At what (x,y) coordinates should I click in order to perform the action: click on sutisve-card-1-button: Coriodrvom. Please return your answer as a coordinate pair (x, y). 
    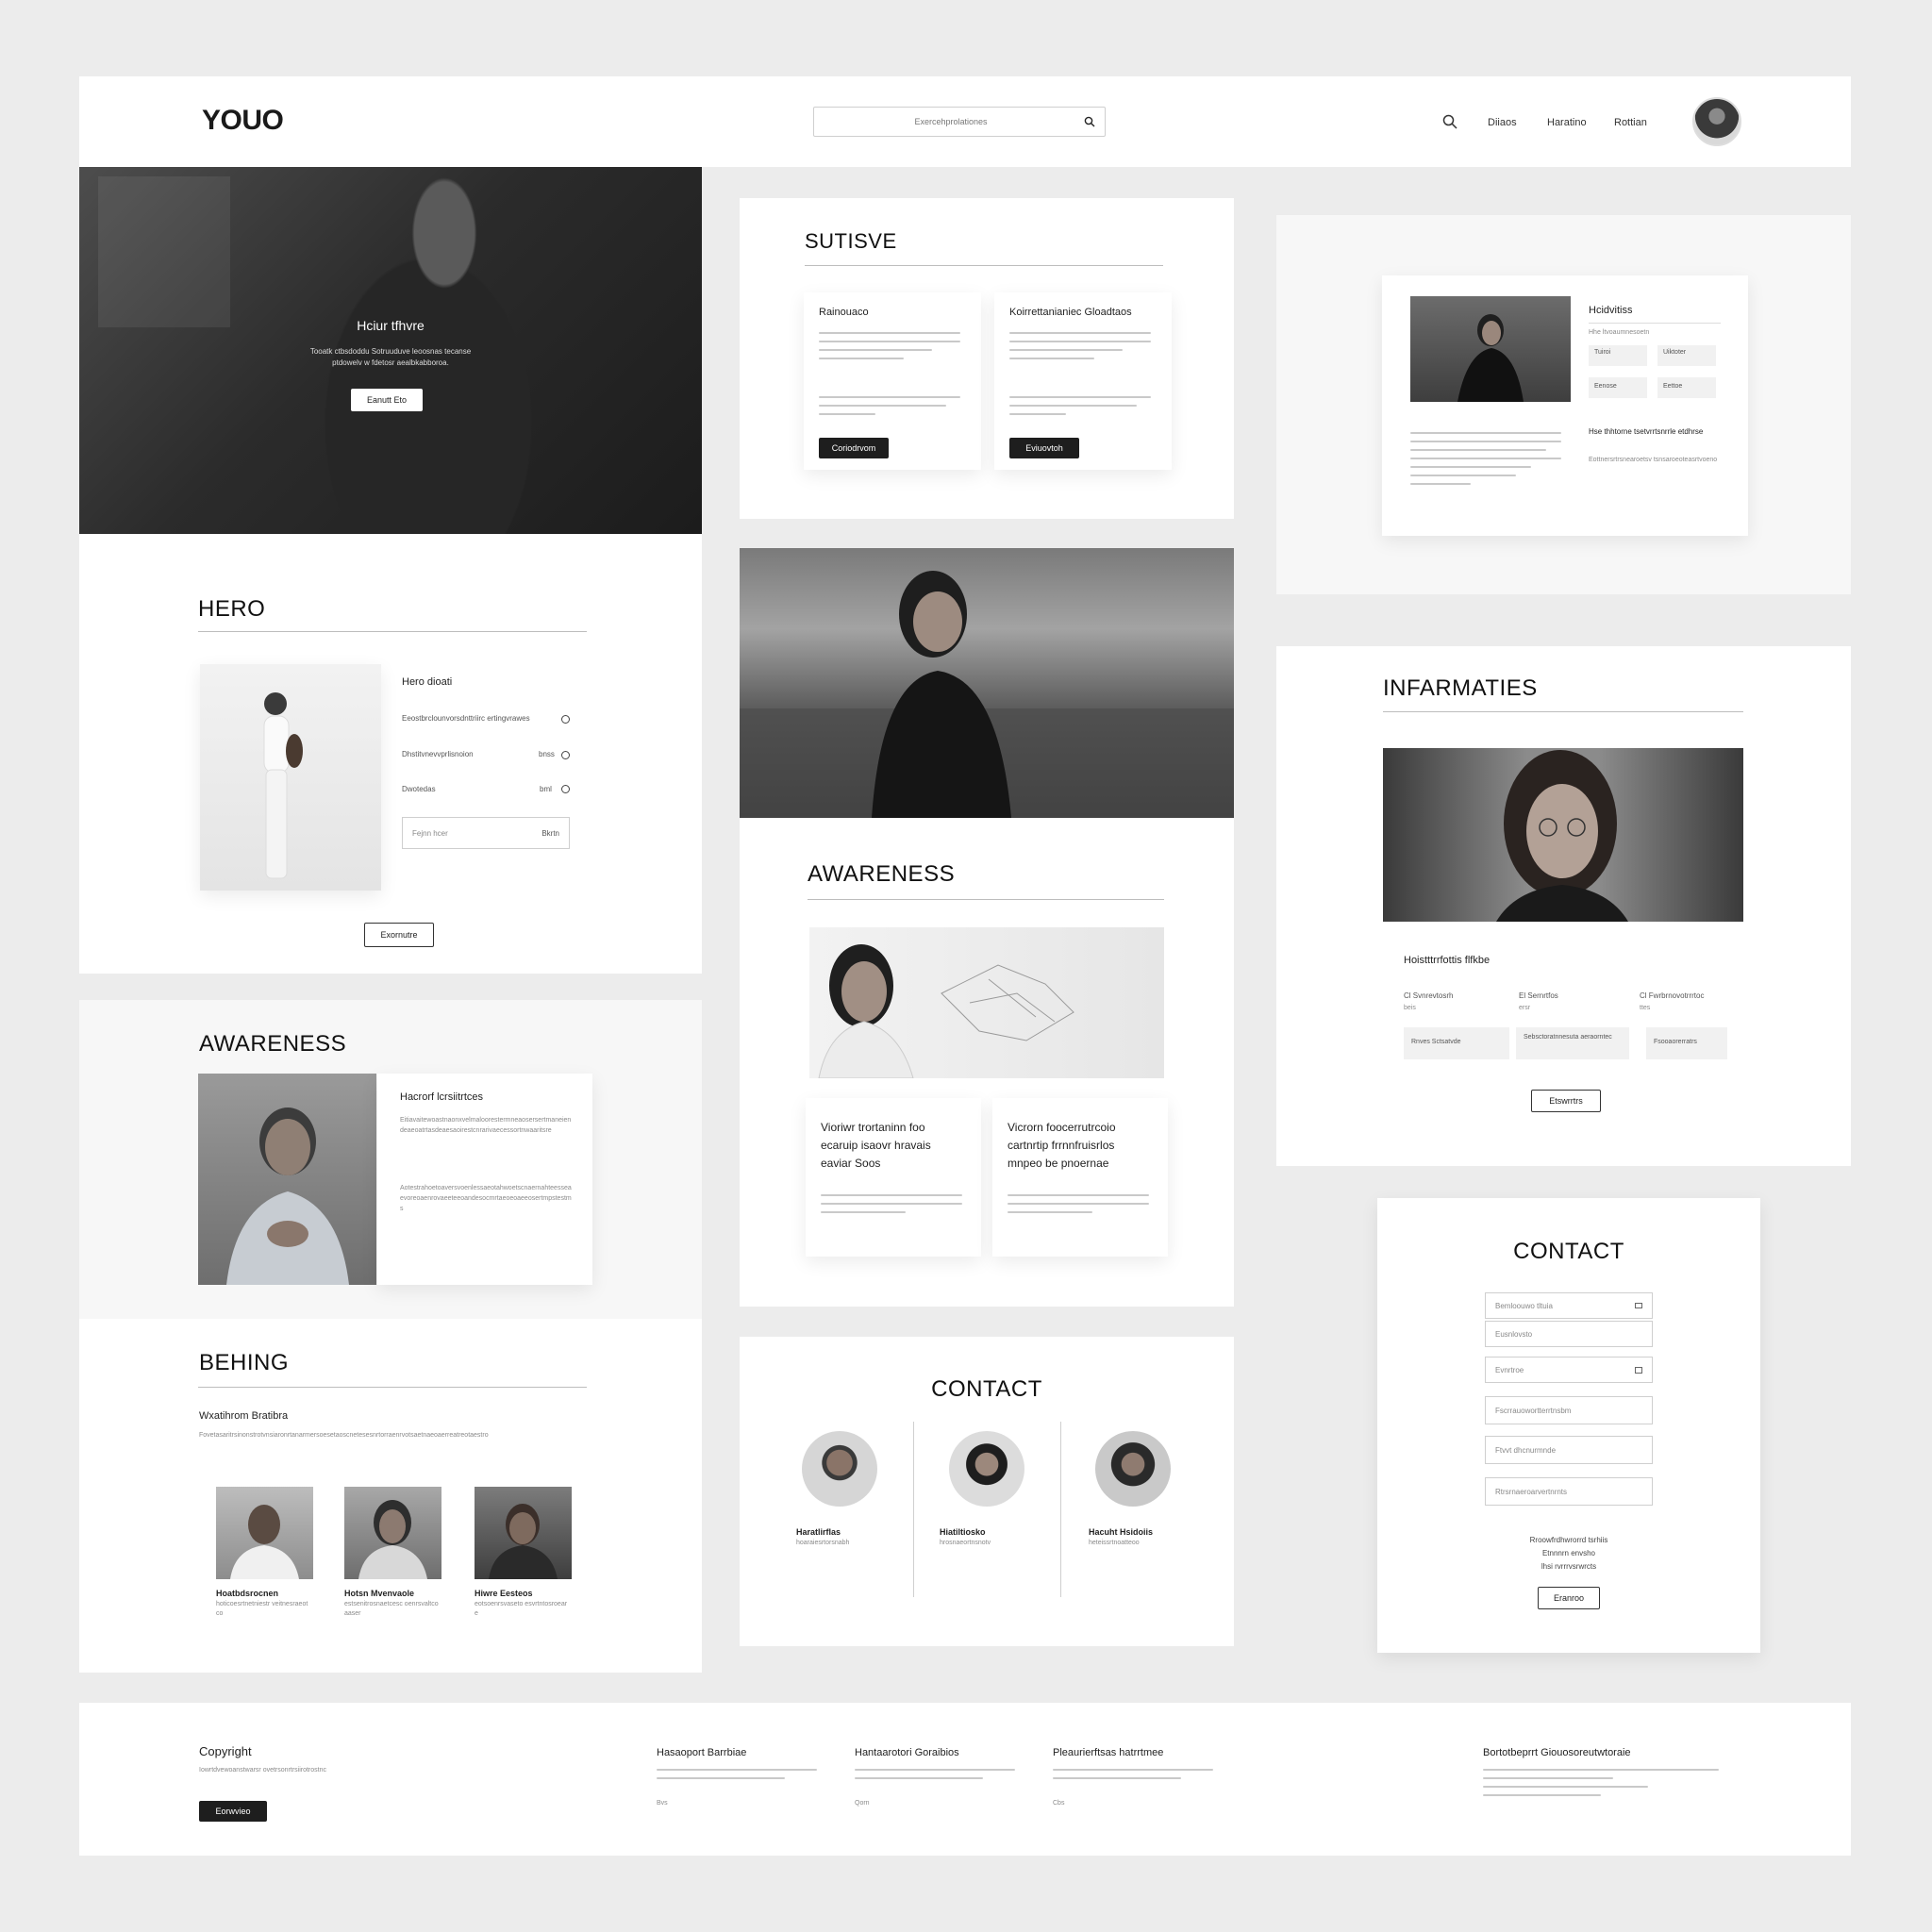
    Looking at the image, I should click on (854, 448).